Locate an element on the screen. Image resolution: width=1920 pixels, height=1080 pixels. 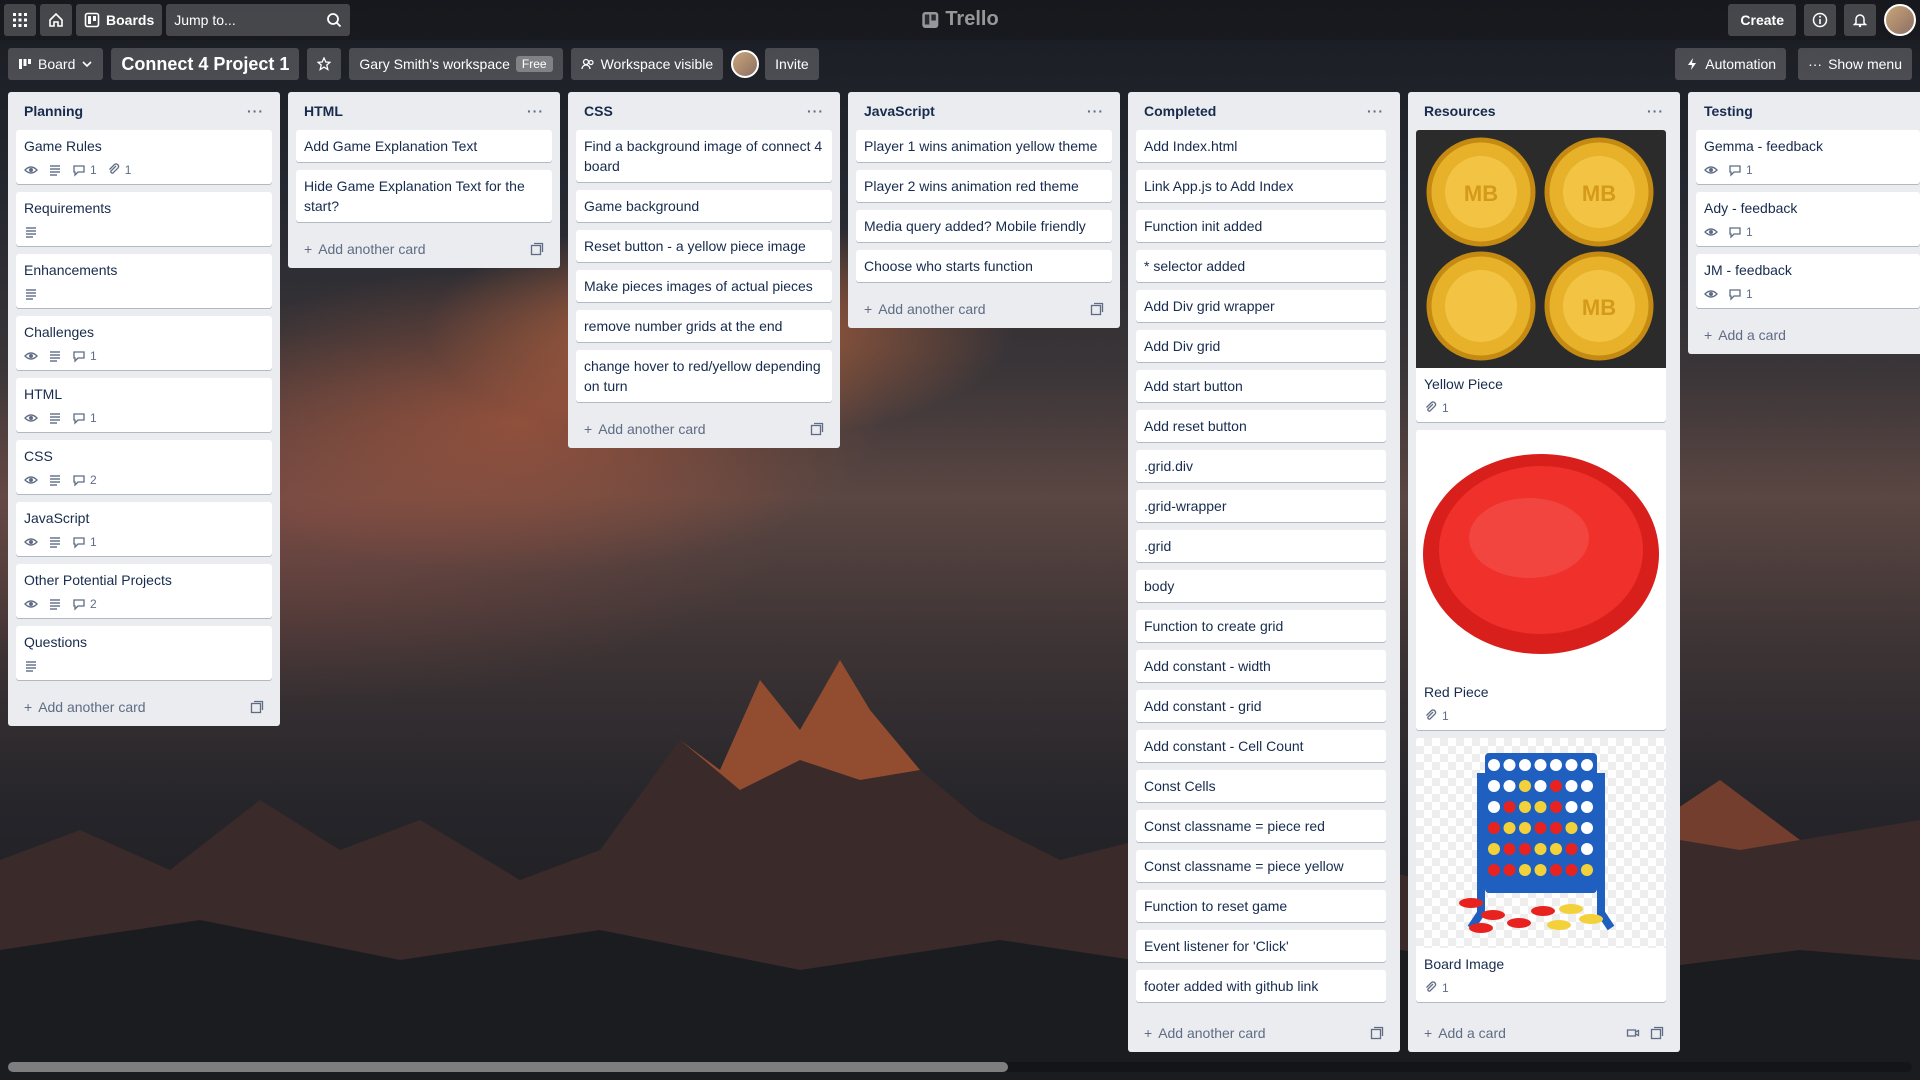
list-header: Planning ··· is located at coordinates (144, 111).